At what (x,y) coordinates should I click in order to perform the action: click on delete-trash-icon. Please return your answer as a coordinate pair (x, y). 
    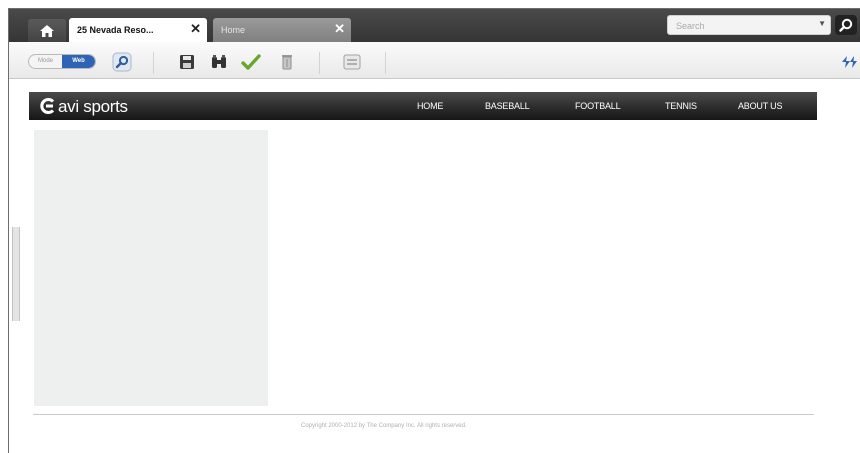
    Looking at the image, I should click on (287, 62).